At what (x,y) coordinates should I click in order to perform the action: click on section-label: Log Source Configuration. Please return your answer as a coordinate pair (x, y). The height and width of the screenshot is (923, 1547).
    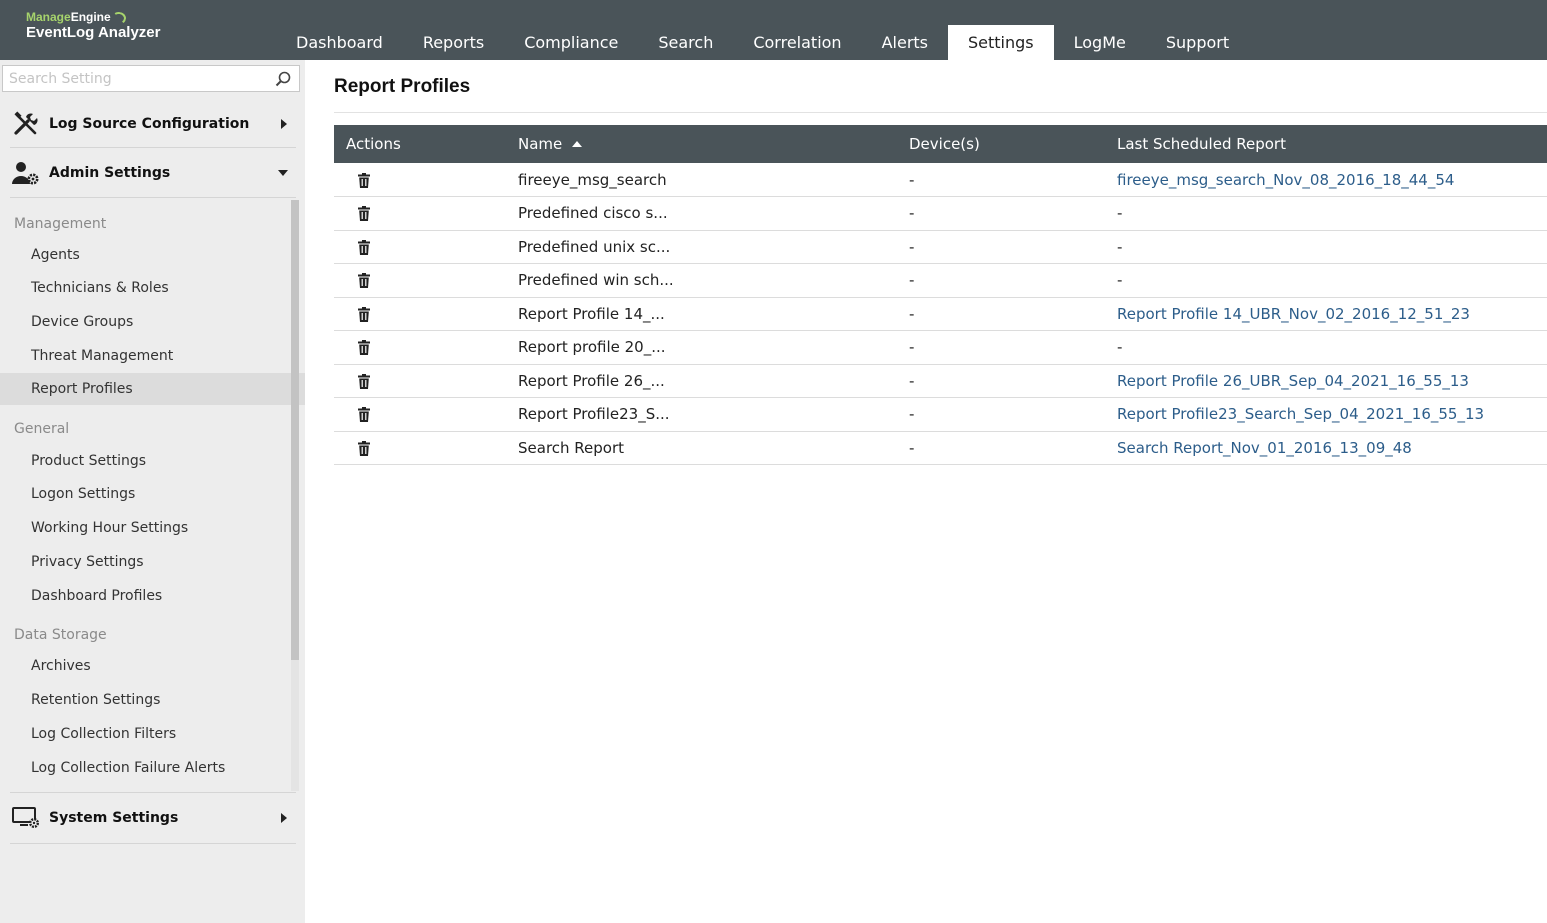
    Looking at the image, I should click on (149, 123).